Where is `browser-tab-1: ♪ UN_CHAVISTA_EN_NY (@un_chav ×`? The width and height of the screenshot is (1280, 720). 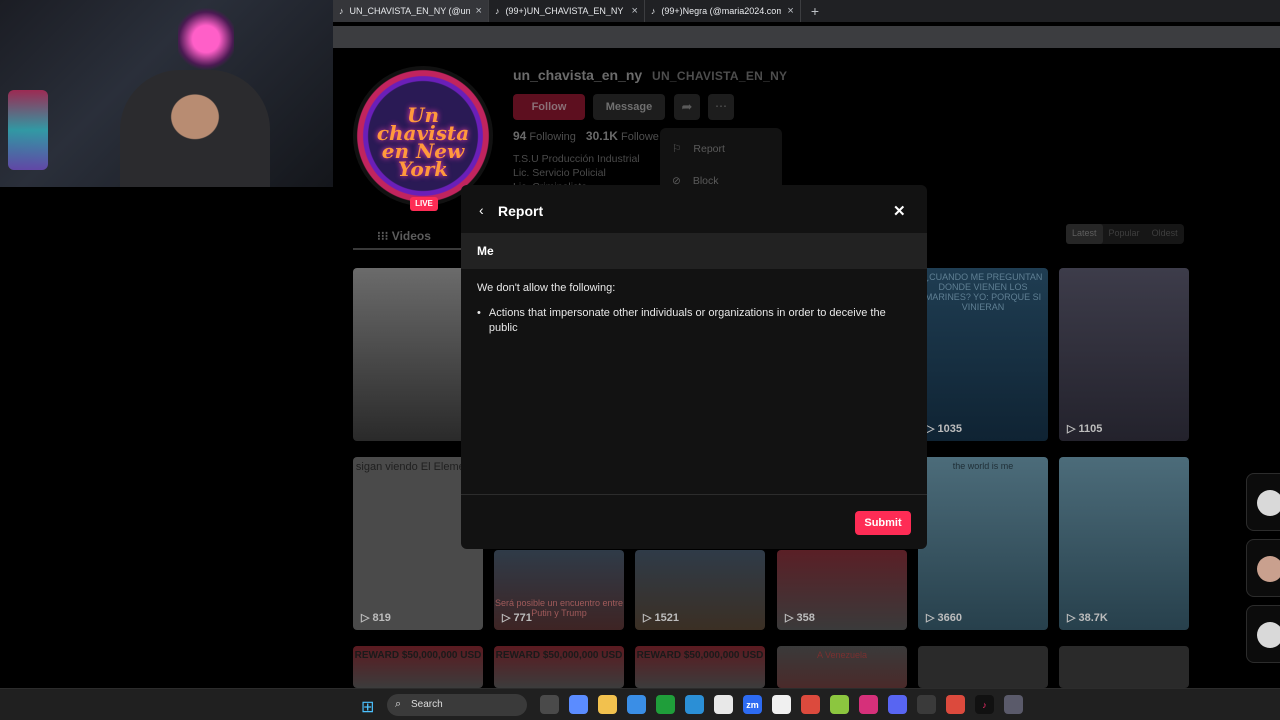 browser-tab-1: ♪ UN_CHAVISTA_EN_NY (@un_chav × is located at coordinates (411, 11).